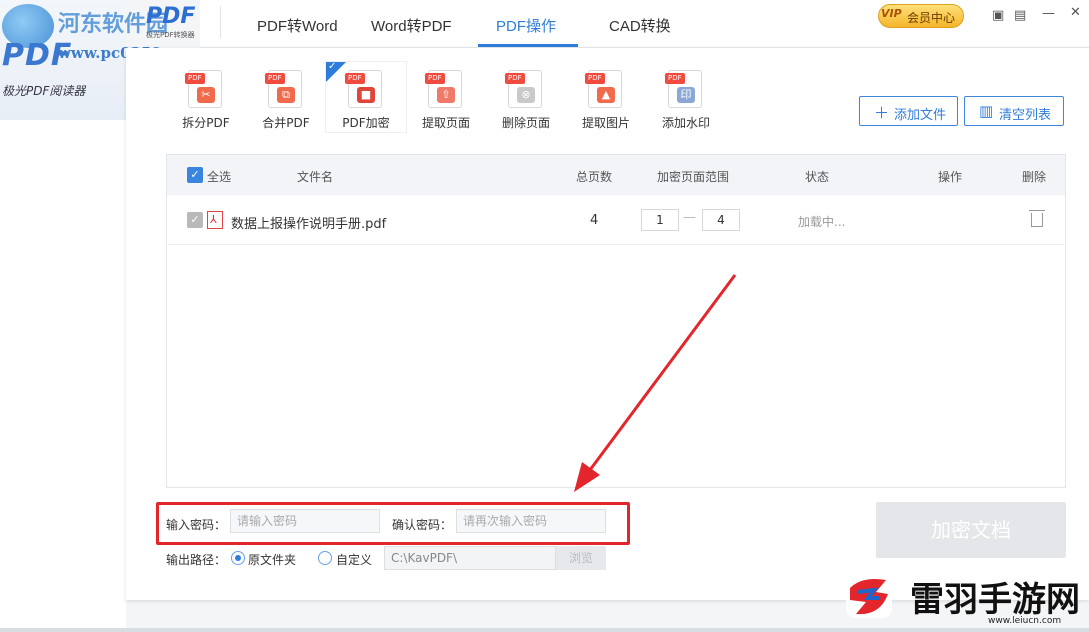 The image size is (1089, 632). Describe the element at coordinates (1025, 621) in the screenshot. I see `footer-brand-url: www.leiucn.com` at that location.